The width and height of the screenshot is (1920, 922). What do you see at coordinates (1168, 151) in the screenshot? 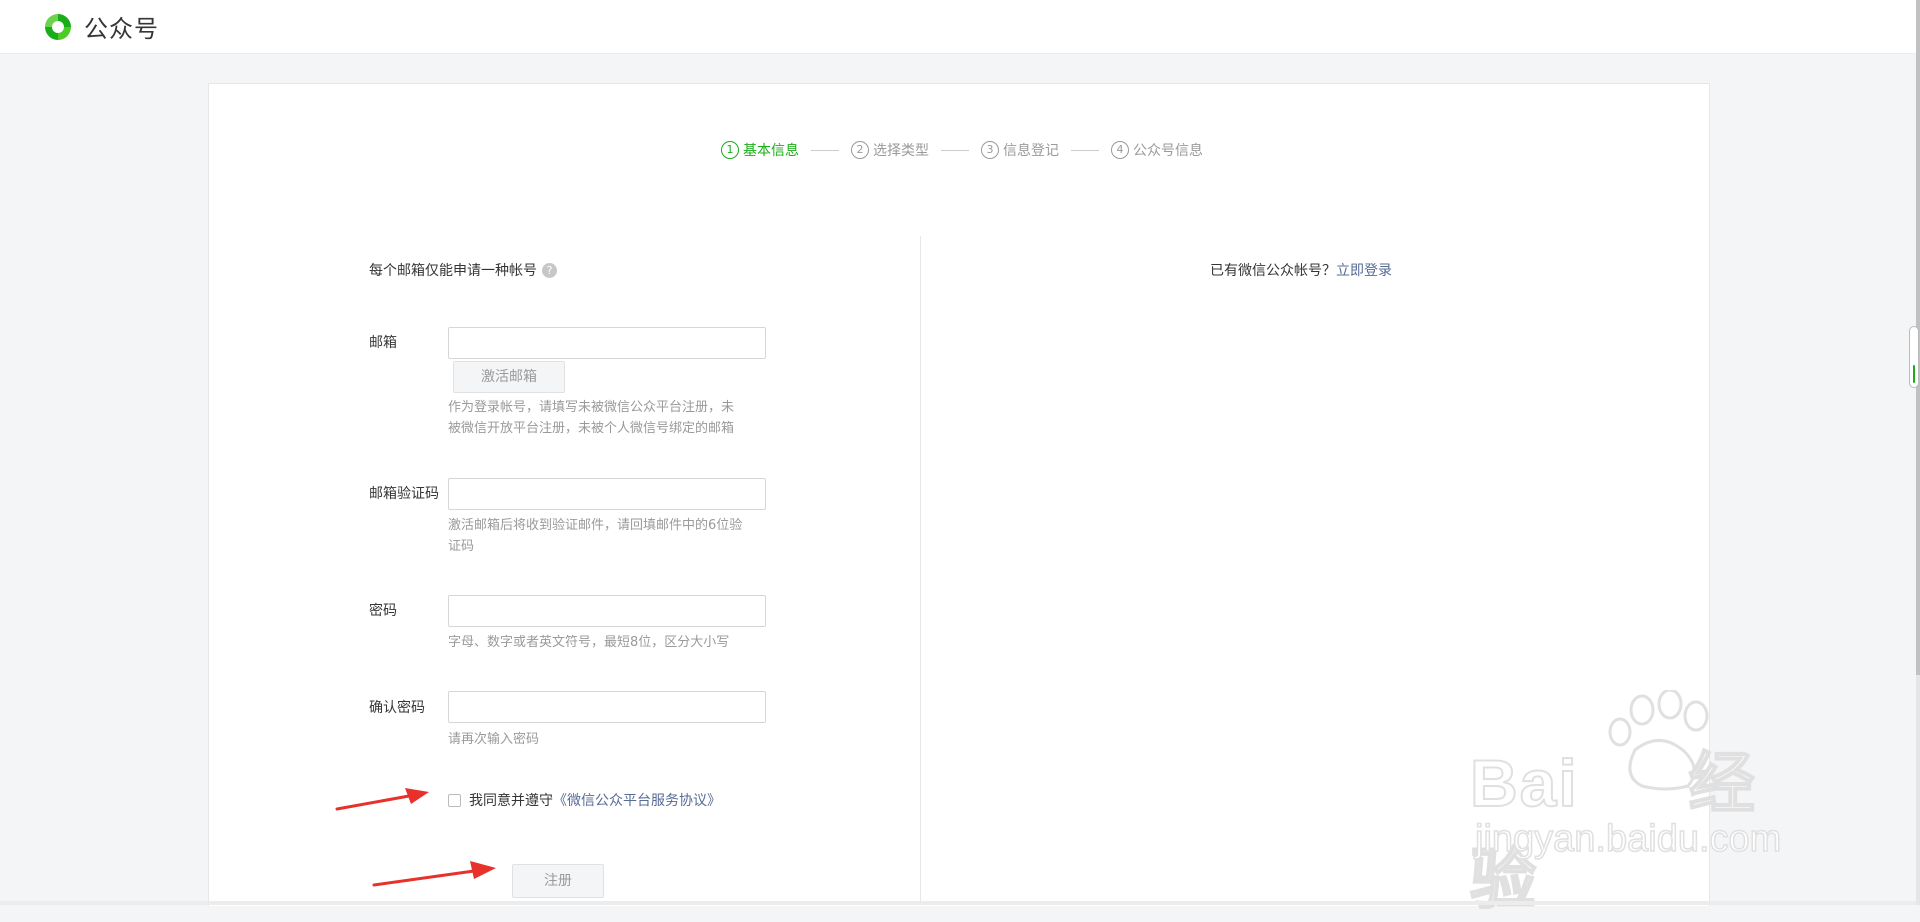
I see `step-label: 公众号信息` at bounding box center [1168, 151].